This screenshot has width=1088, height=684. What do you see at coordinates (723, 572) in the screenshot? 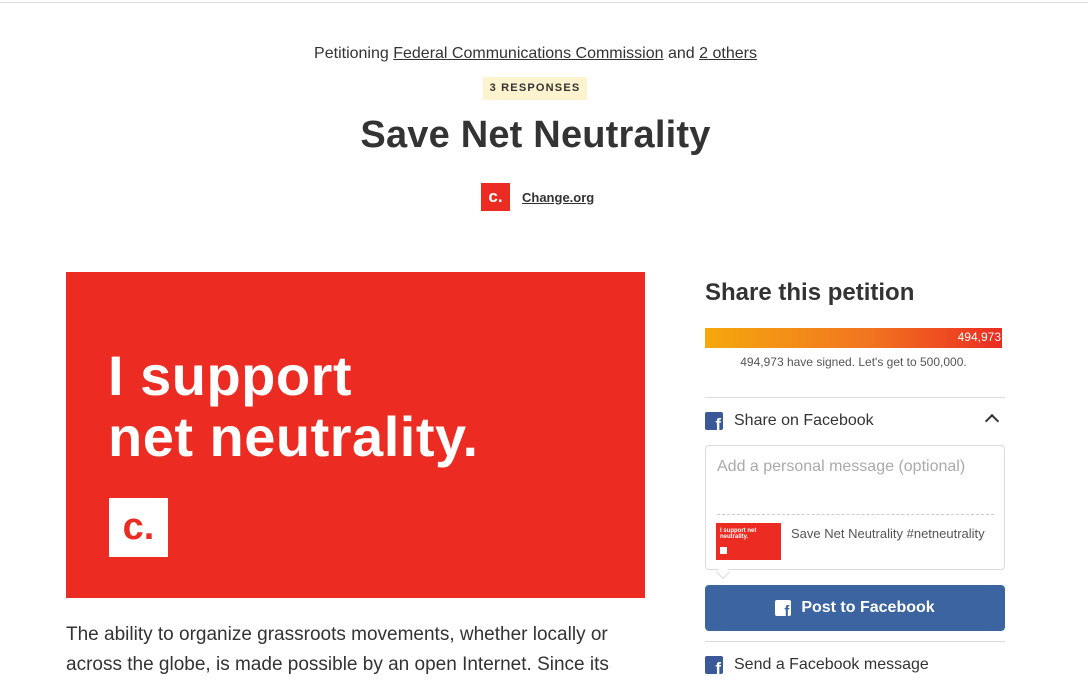
I see `composer-tail` at bounding box center [723, 572].